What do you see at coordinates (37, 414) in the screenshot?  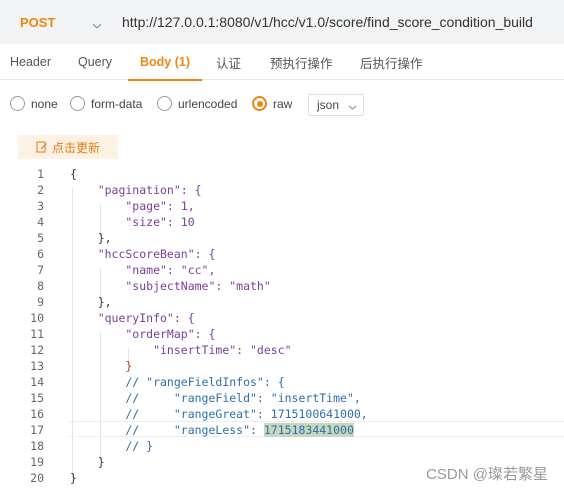 I see `line-number: 16` at bounding box center [37, 414].